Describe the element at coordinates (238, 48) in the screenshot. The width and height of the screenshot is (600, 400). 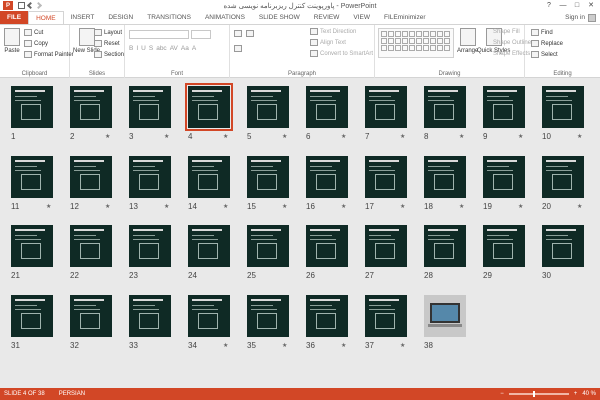
I see `align-button` at that location.